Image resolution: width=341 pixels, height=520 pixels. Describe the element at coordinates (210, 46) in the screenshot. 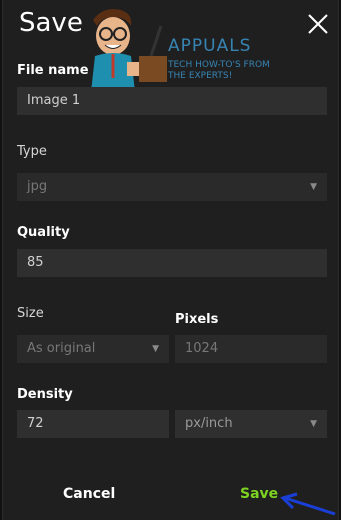

I see `watermark-brand: APPUALS` at that location.